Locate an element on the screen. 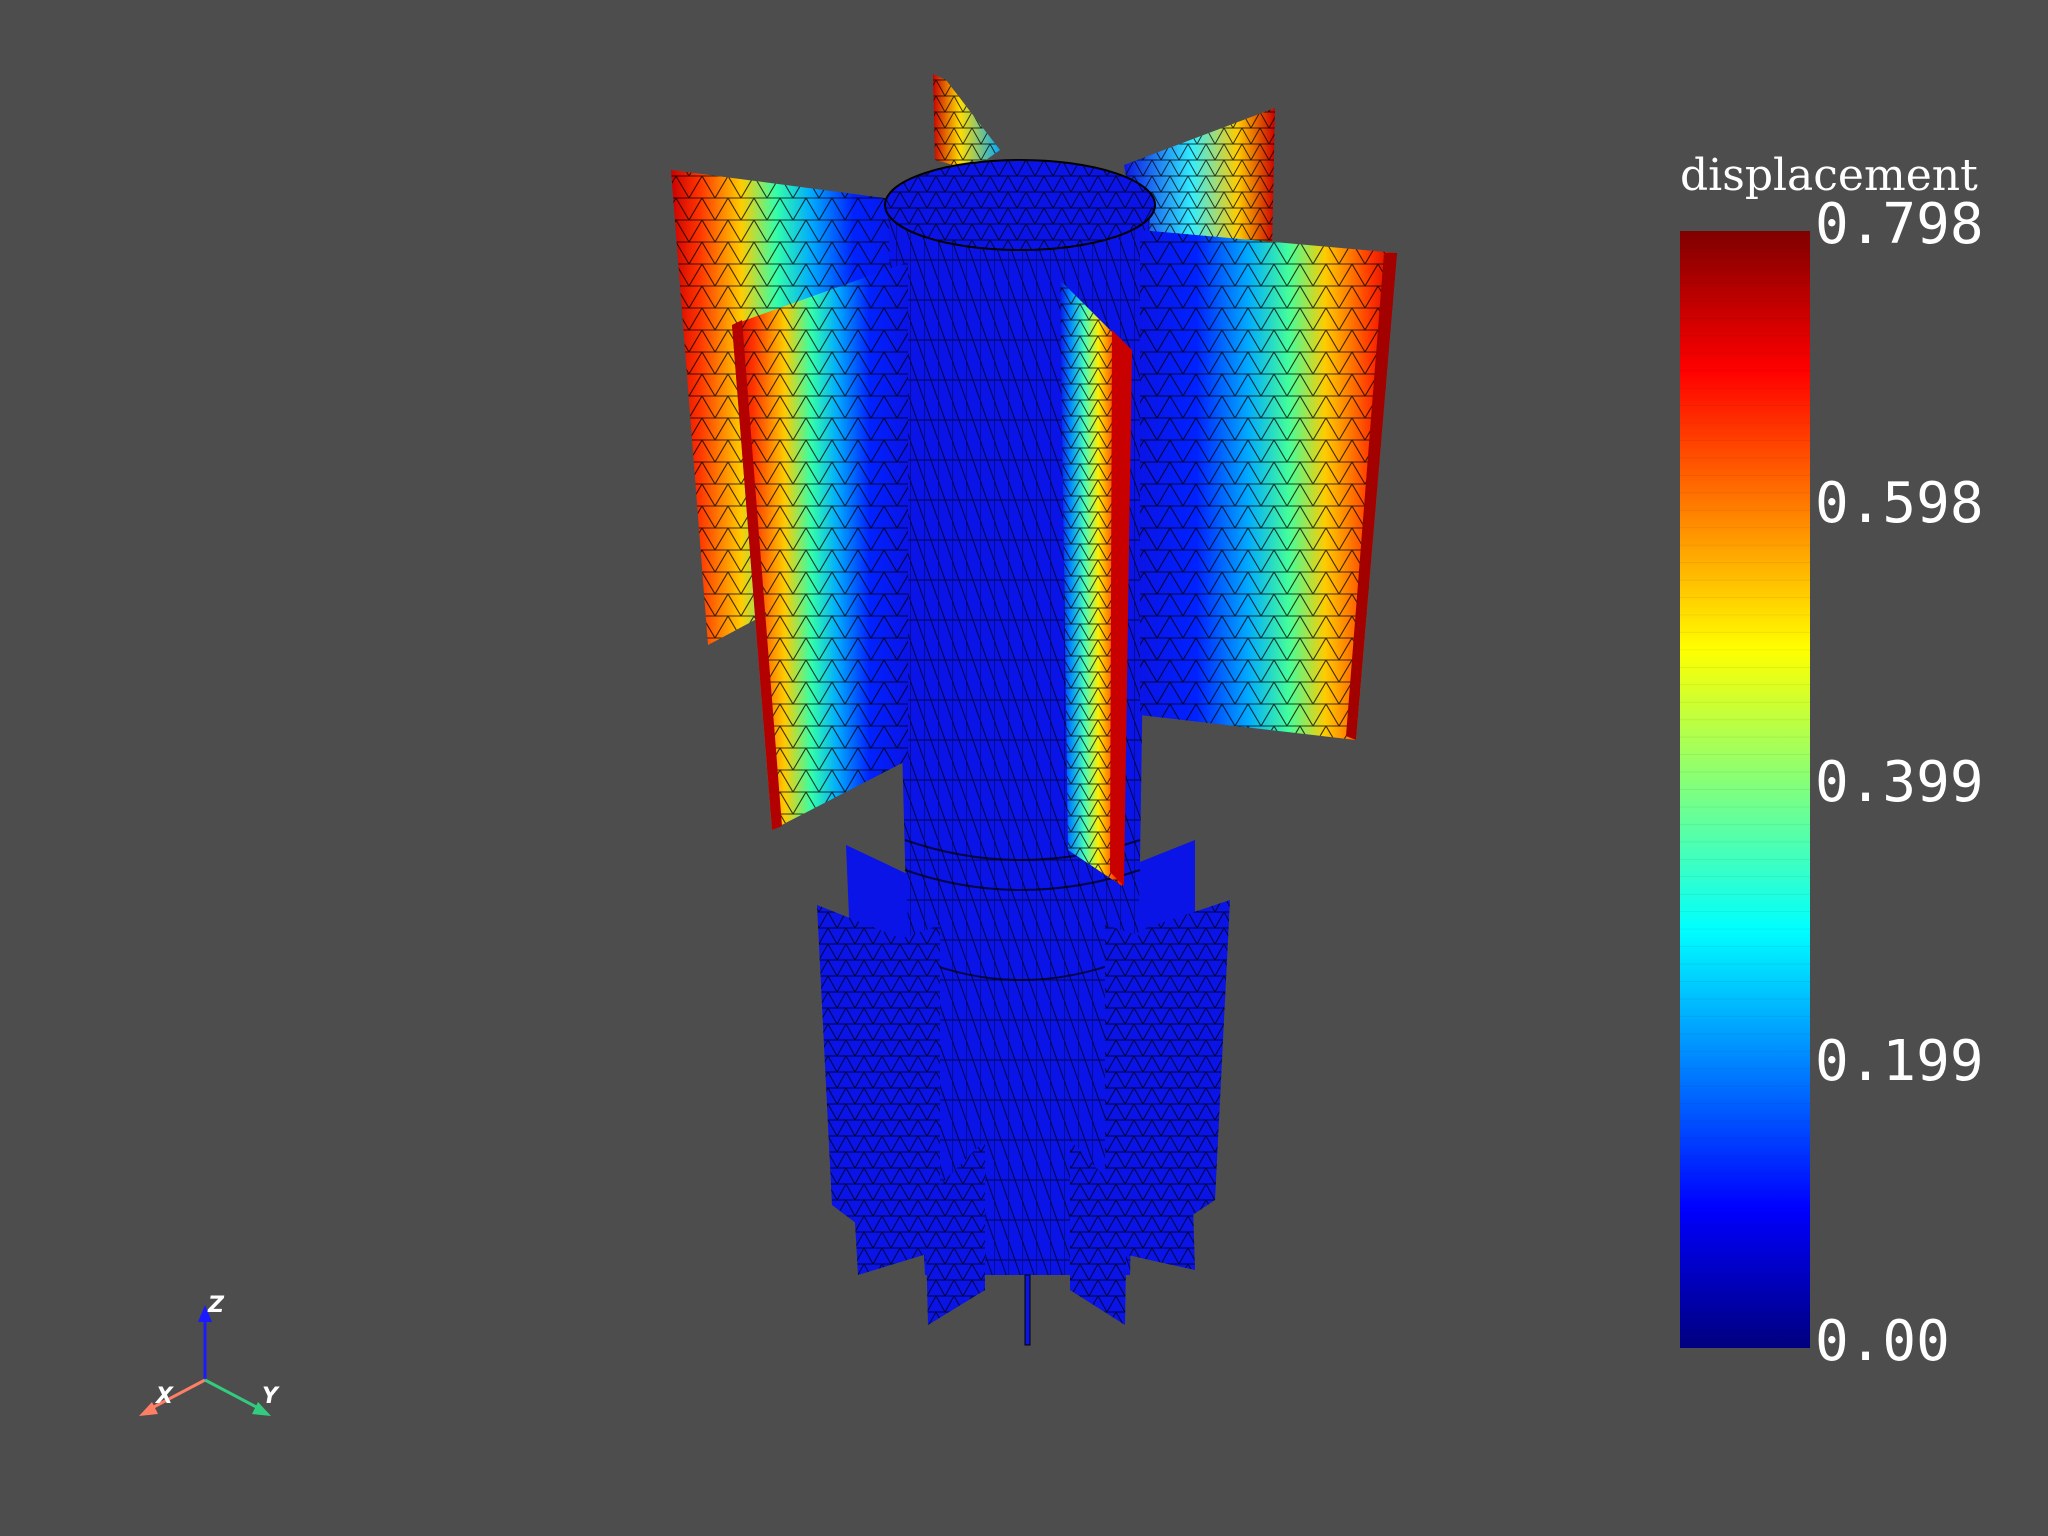  z-axis-label: Z is located at coordinates (216, 1305).